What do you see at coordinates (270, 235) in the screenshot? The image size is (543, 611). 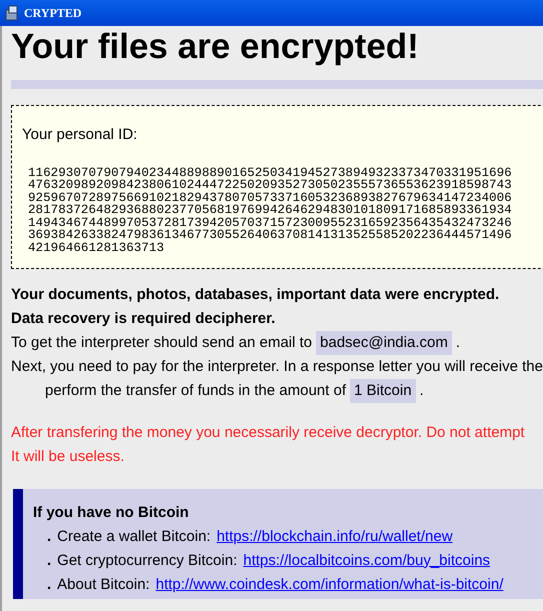 I see `personal-id-line: 3693842633824798361346773055264063708141313525585202236444571496` at bounding box center [270, 235].